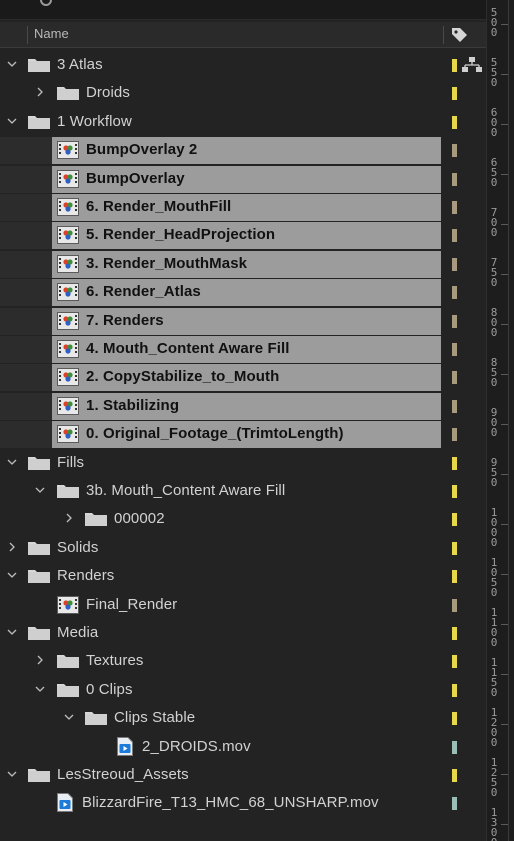 This screenshot has width=514, height=841. I want to click on project-item-row: 4. Mouth_Content Aware Fill, so click(243, 349).